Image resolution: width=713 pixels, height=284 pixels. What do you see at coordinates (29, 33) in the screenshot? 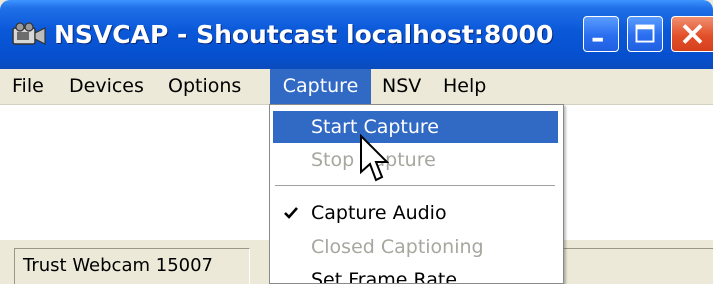
I see `camera-icon` at bounding box center [29, 33].